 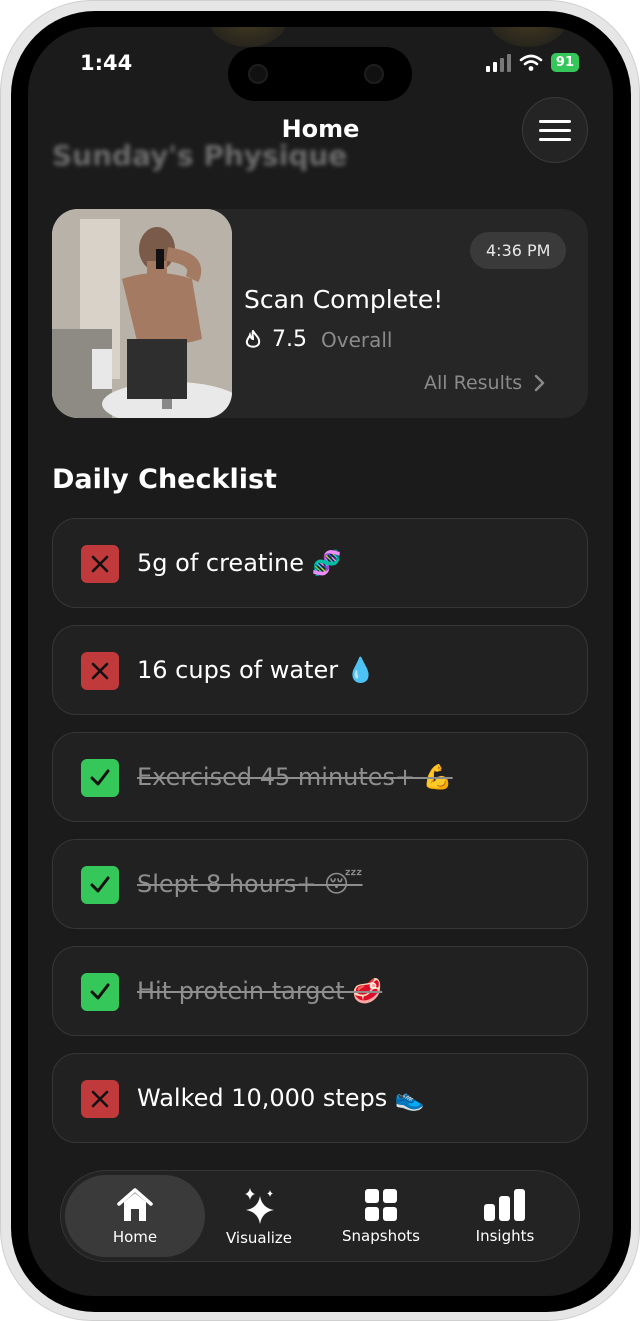 What do you see at coordinates (498, 62) in the screenshot?
I see `cellular-signal-icon` at bounding box center [498, 62].